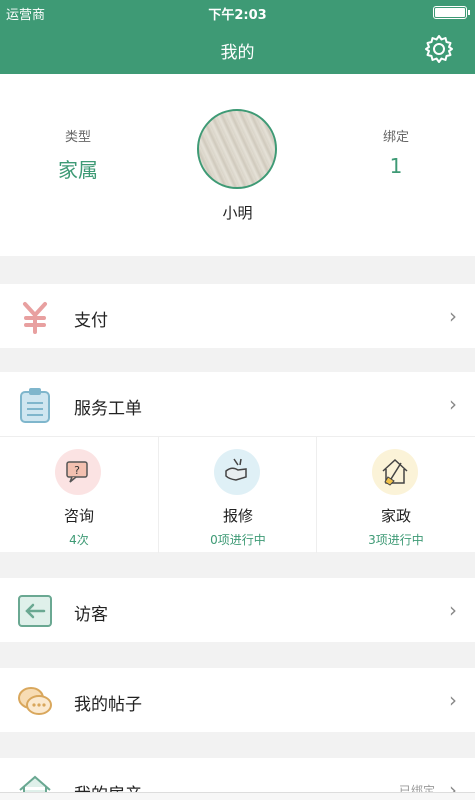 This screenshot has height=800, width=475. What do you see at coordinates (237, 316) in the screenshot?
I see `menu-item-pay: 支付 ›` at bounding box center [237, 316].